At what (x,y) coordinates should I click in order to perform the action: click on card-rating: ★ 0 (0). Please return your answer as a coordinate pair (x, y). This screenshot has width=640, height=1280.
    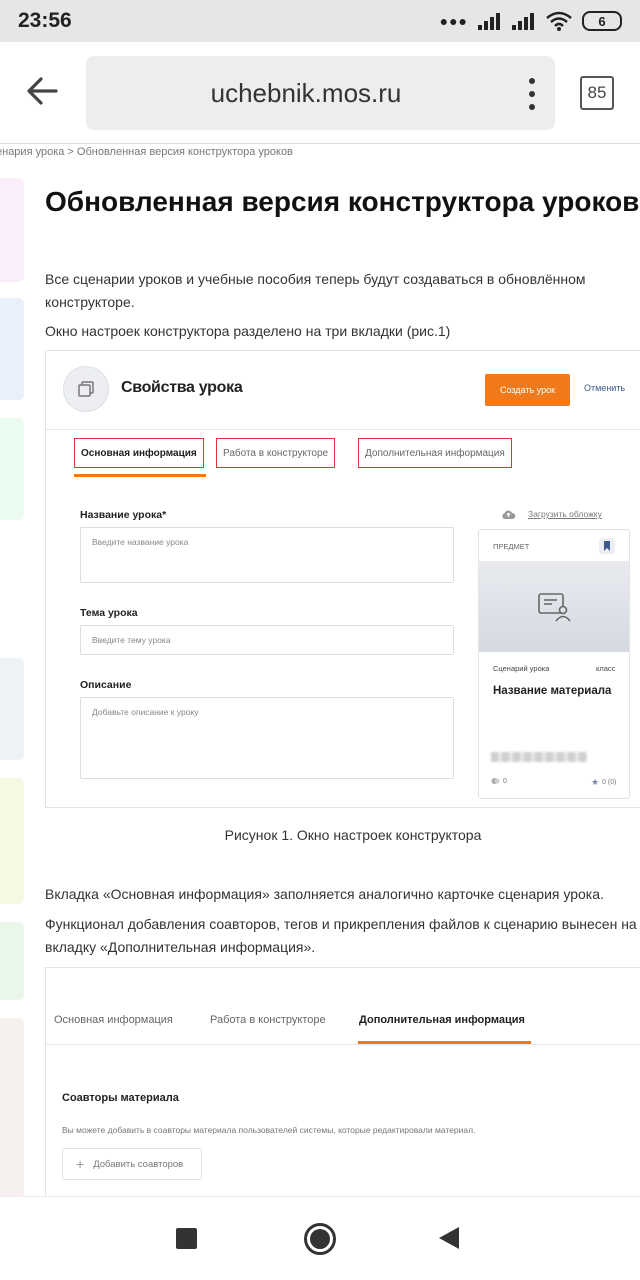
    Looking at the image, I should click on (603, 782).